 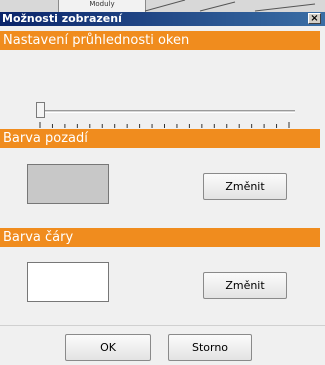 What do you see at coordinates (108, 347) in the screenshot?
I see `ok-button: OK` at bounding box center [108, 347].